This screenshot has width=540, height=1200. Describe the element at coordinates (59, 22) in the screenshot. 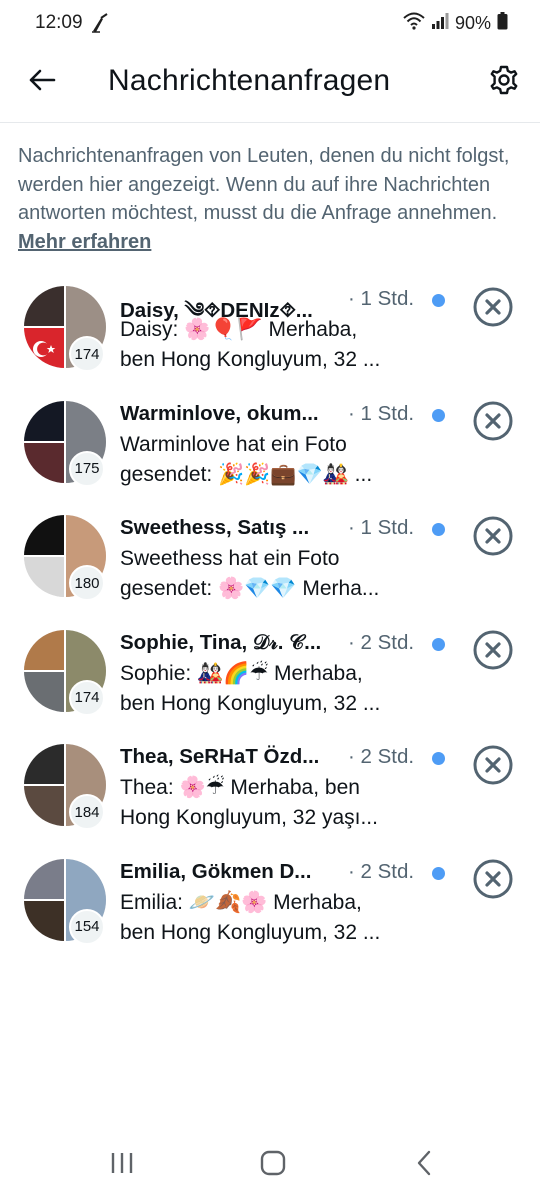

I see `status-time: 12:09` at that location.